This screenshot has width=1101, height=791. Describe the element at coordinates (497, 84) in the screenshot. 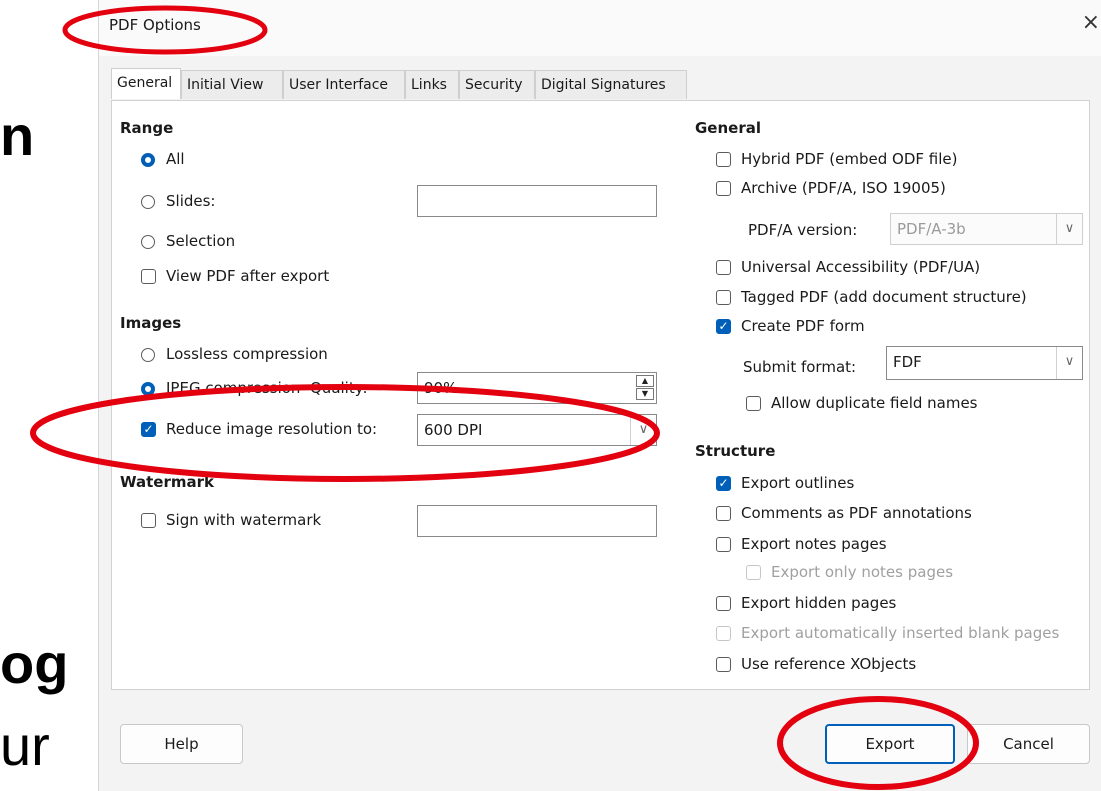

I see `tab-security: Security` at that location.